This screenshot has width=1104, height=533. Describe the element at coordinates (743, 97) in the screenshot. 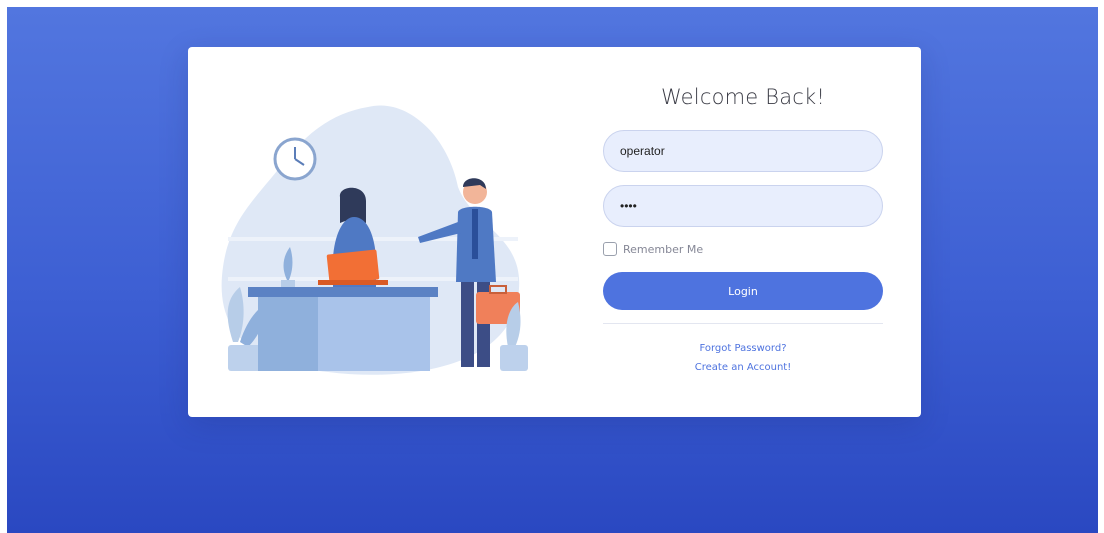

I see `page-title: Welcome Back!` at that location.